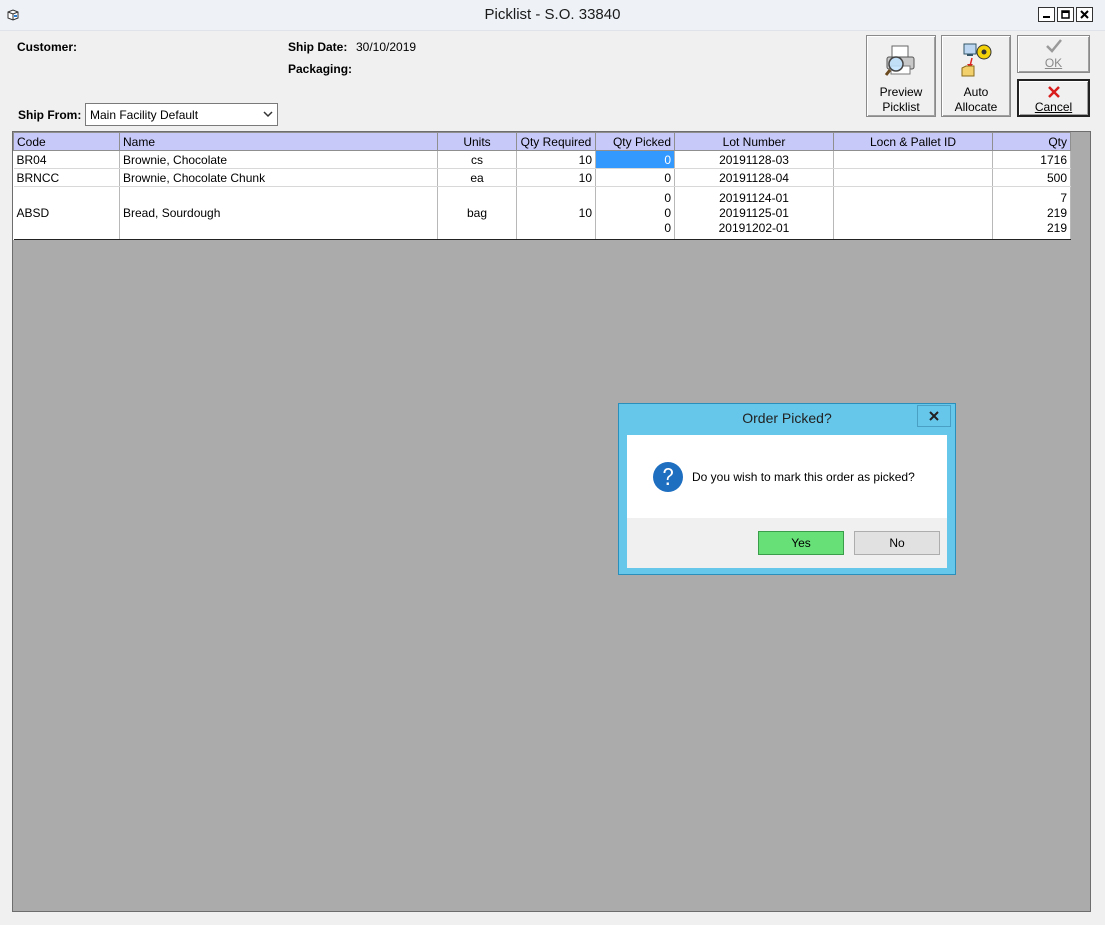 This screenshot has width=1105, height=925. I want to click on preview-label-line2: Picklist, so click(901, 107).